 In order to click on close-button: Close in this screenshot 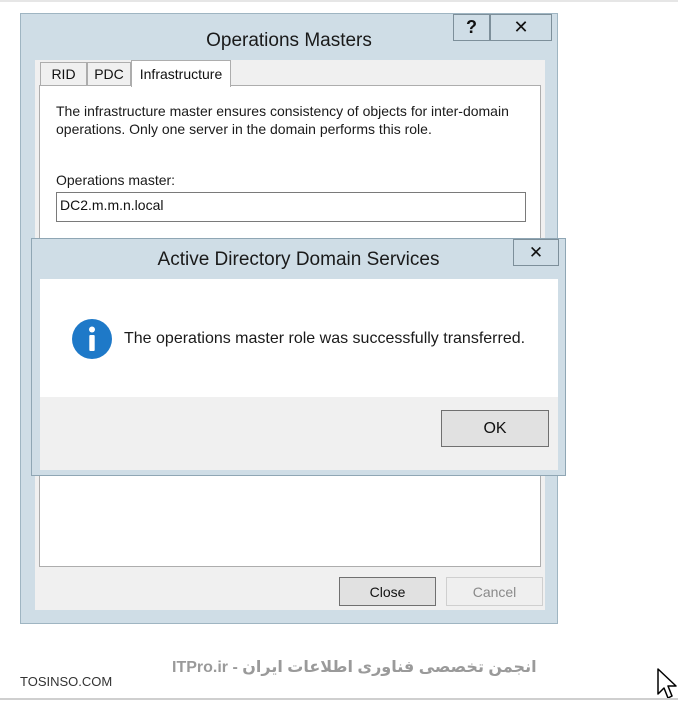, I will do `click(387, 591)`.